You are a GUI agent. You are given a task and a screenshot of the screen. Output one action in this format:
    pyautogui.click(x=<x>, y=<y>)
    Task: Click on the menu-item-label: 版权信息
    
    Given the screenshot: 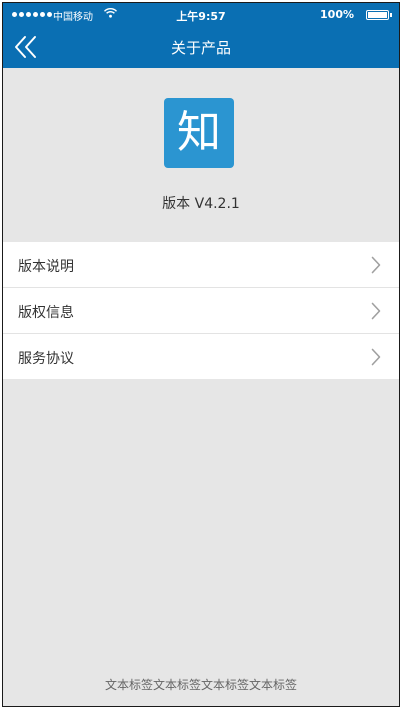 What is the action you would take?
    pyautogui.click(x=46, y=313)
    